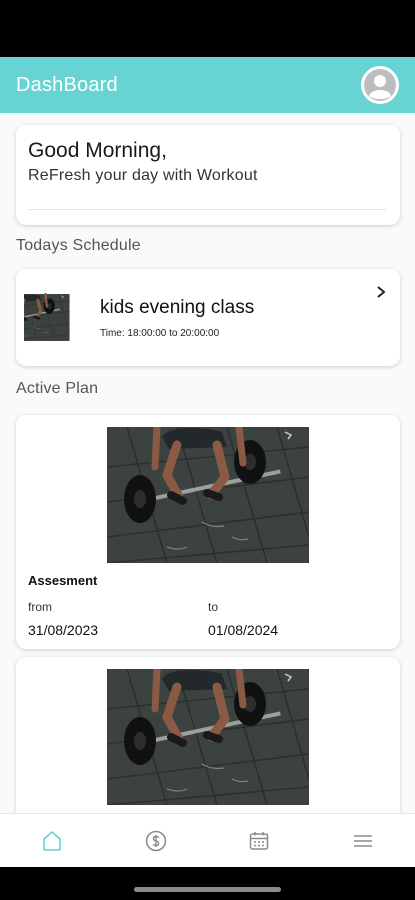  I want to click on schedule-class-time: Time: 18:00:00 to 20:00:00, so click(160, 333).